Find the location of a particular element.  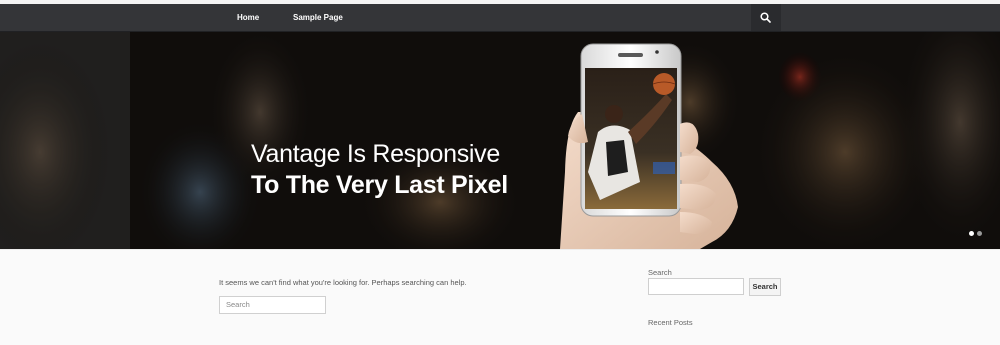

hero-heading-line-1: Vantage Is Responsive is located at coordinates (375, 154).